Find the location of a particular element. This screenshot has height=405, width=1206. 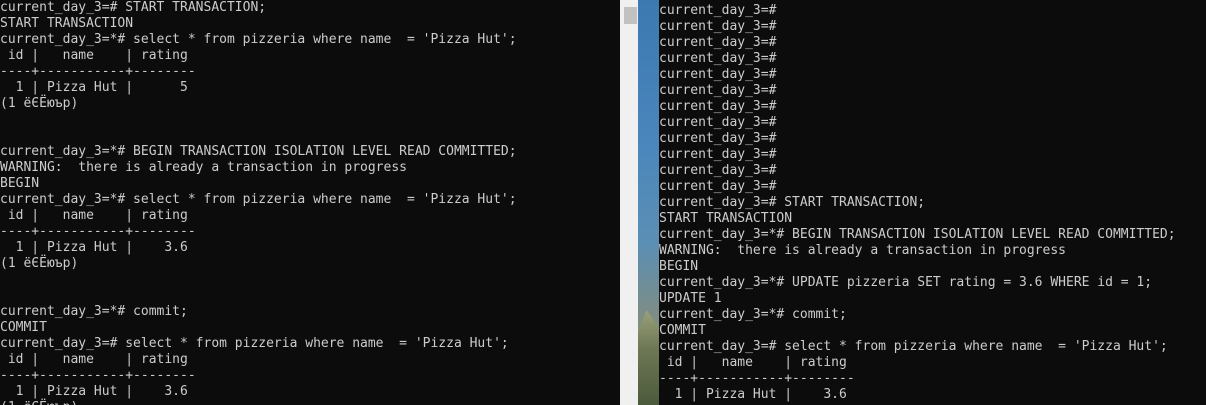

scrollbar-thumb is located at coordinates (630, 15).